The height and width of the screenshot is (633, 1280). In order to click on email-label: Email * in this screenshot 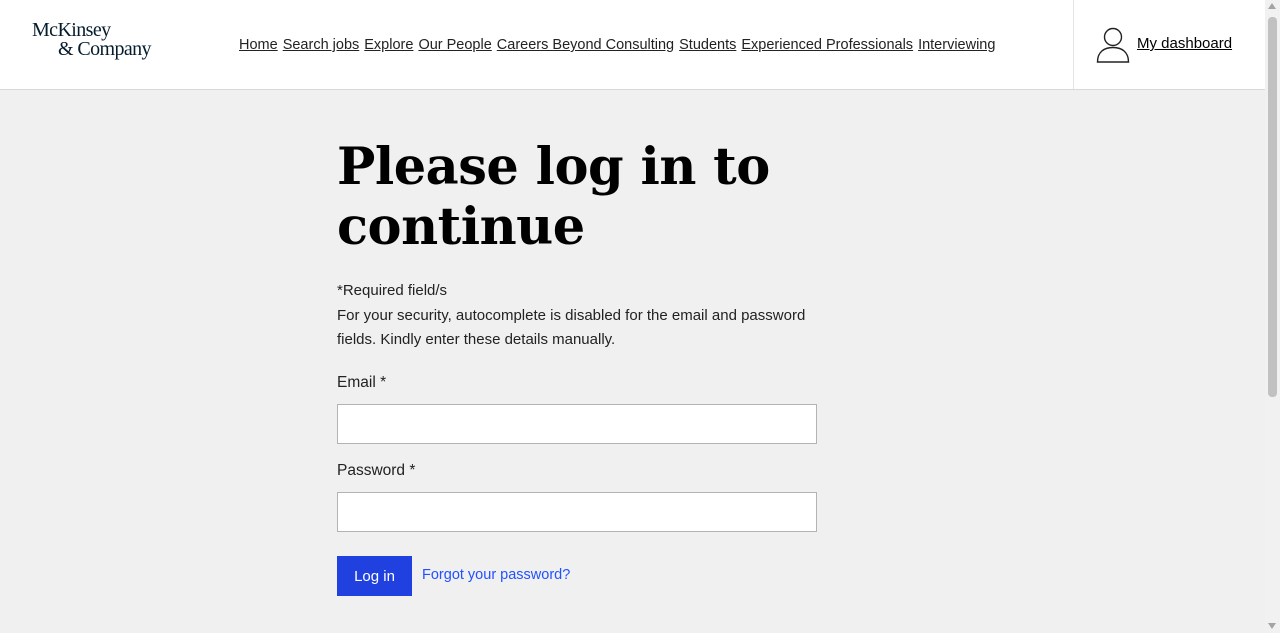, I will do `click(362, 382)`.